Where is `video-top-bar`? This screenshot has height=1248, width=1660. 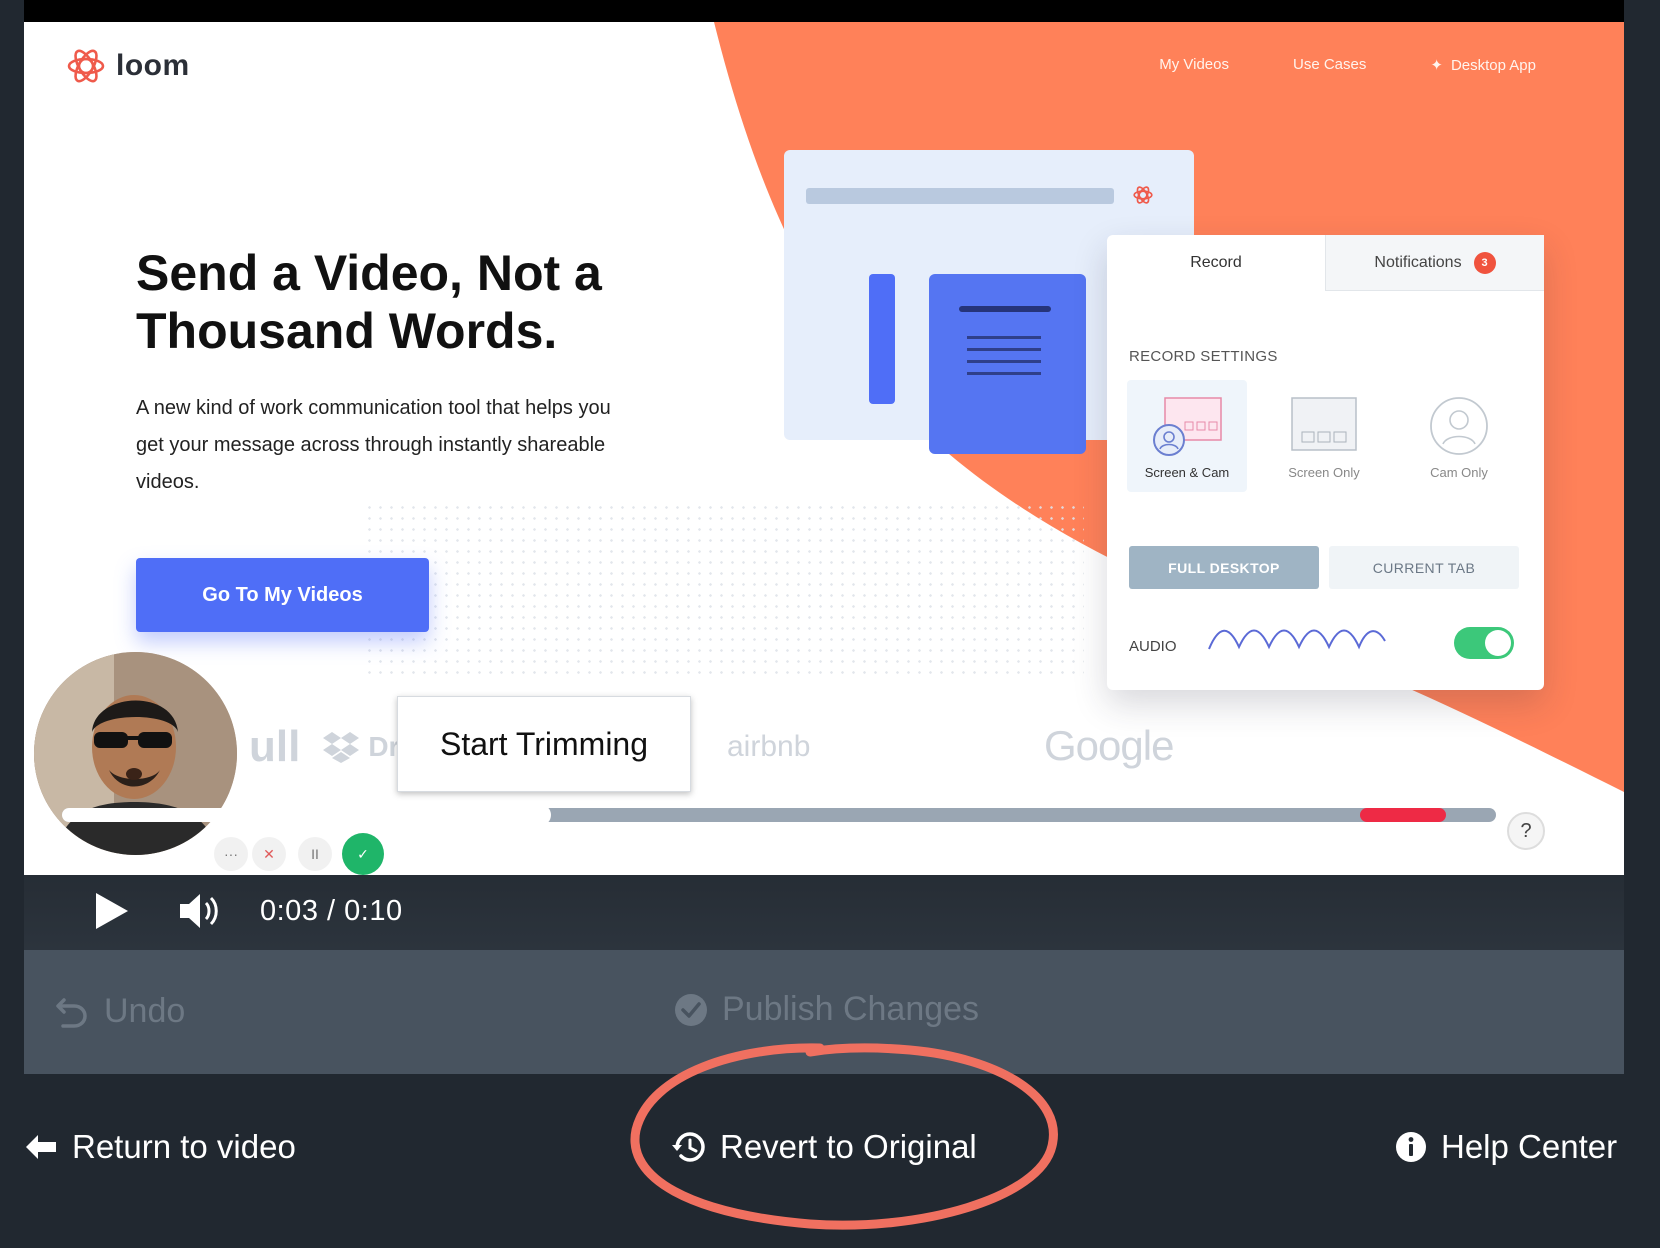 video-top-bar is located at coordinates (824, 11).